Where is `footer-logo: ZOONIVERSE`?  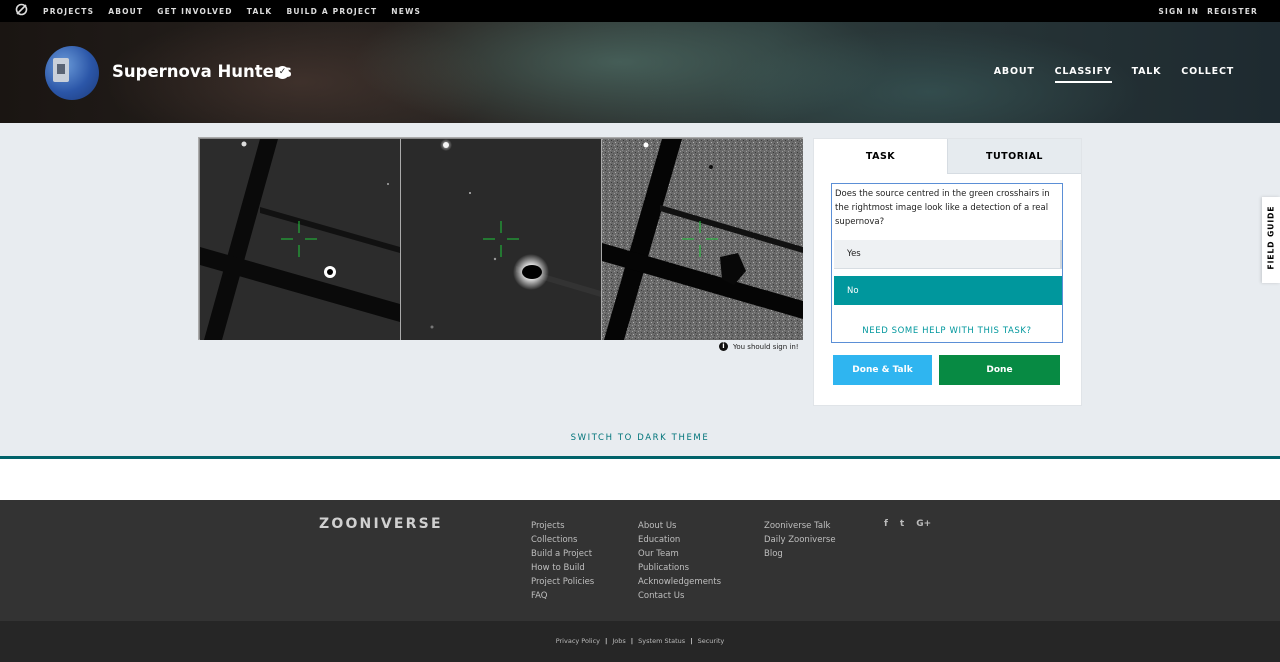
footer-logo: ZOONIVERSE is located at coordinates (381, 524).